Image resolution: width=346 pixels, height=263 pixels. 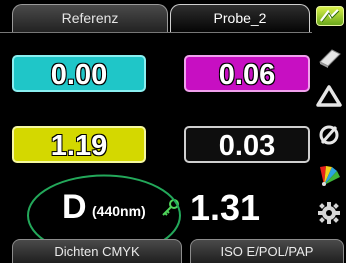 What do you see at coordinates (267, 251) in the screenshot?
I see `standard-button: ISO E/POL/PAP` at bounding box center [267, 251].